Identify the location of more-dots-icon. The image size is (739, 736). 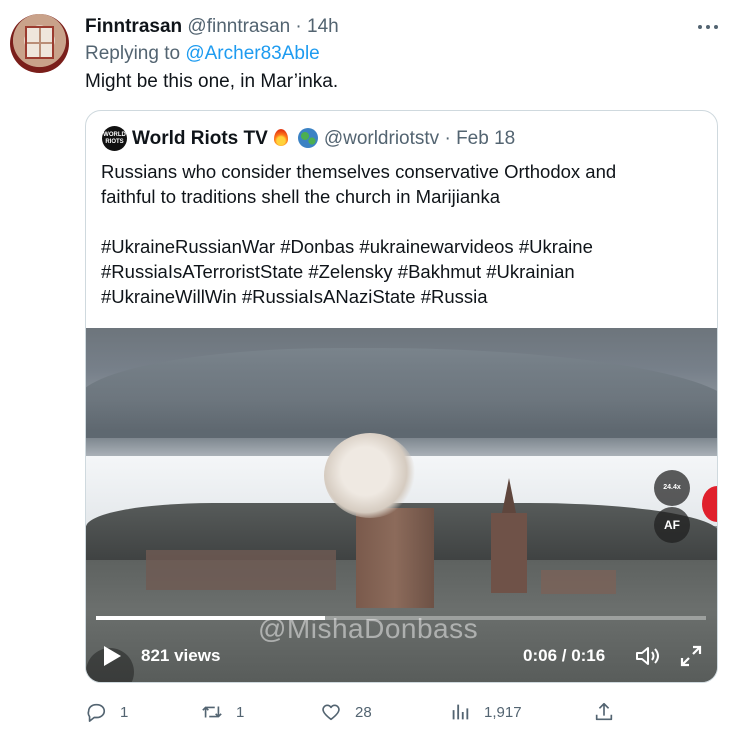
(708, 27).